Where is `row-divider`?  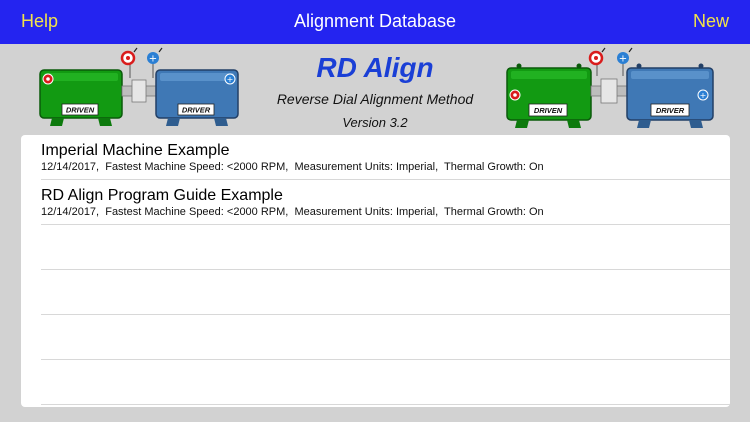
row-divider is located at coordinates (385, 404).